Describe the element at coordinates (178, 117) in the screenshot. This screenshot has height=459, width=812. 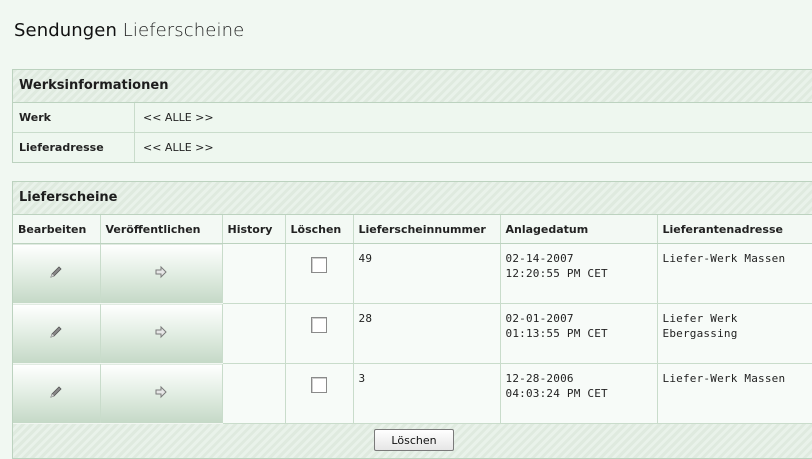
I see `werk-value: << ALLE >>` at that location.